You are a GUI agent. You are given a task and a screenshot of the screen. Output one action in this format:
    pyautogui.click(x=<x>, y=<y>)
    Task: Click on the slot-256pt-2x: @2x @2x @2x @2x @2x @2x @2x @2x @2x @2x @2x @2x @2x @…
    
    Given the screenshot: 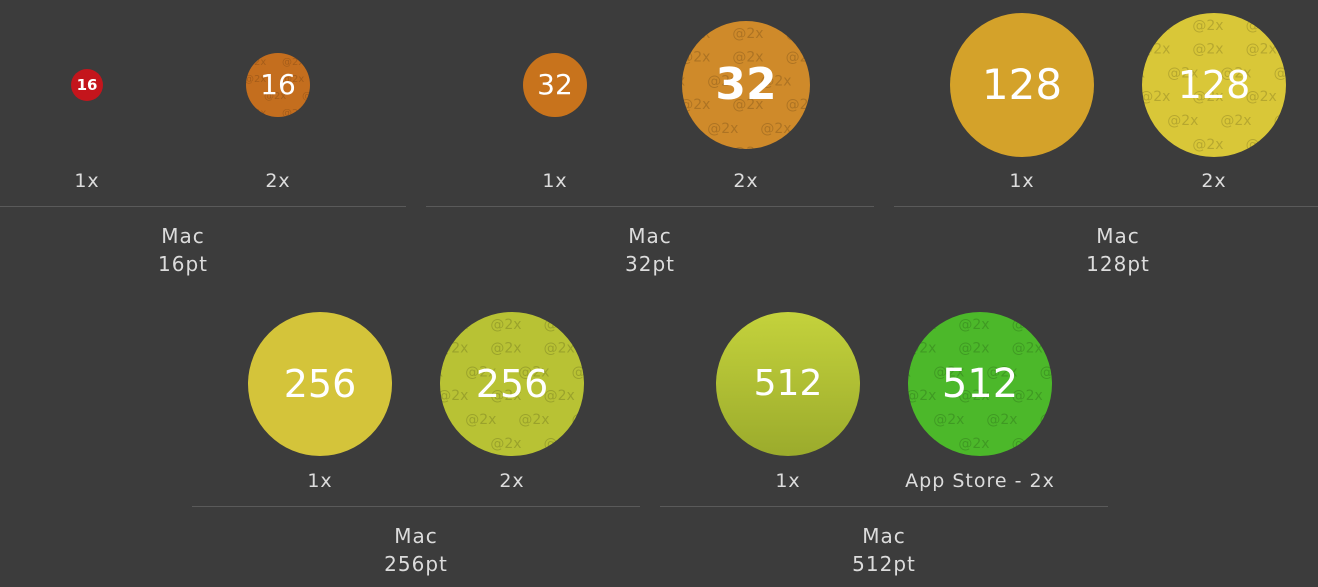 What is the action you would take?
    pyautogui.click(x=512, y=400)
    